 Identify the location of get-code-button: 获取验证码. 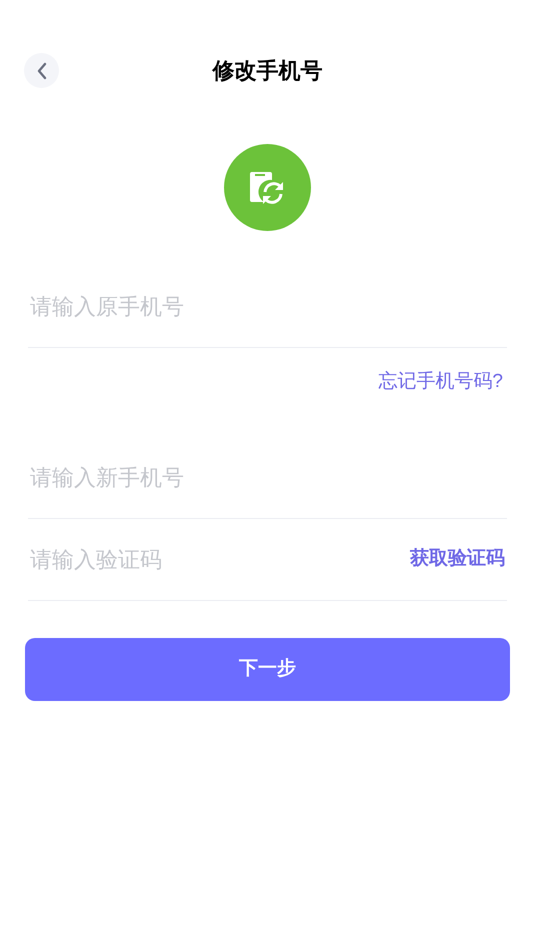
(458, 559).